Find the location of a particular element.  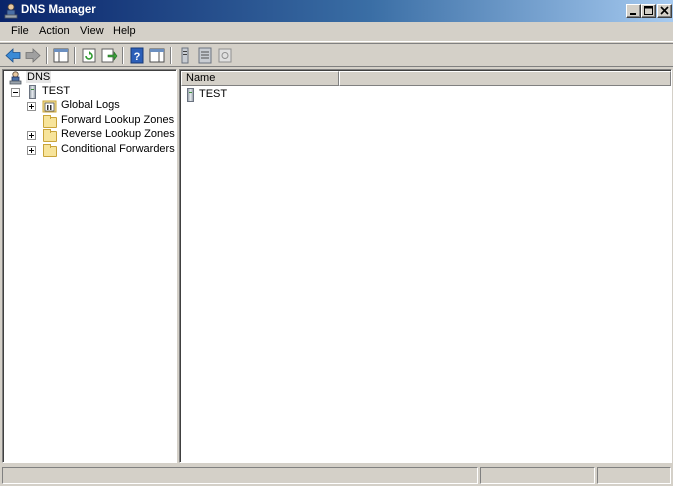

maximize-button is located at coordinates (648, 11).